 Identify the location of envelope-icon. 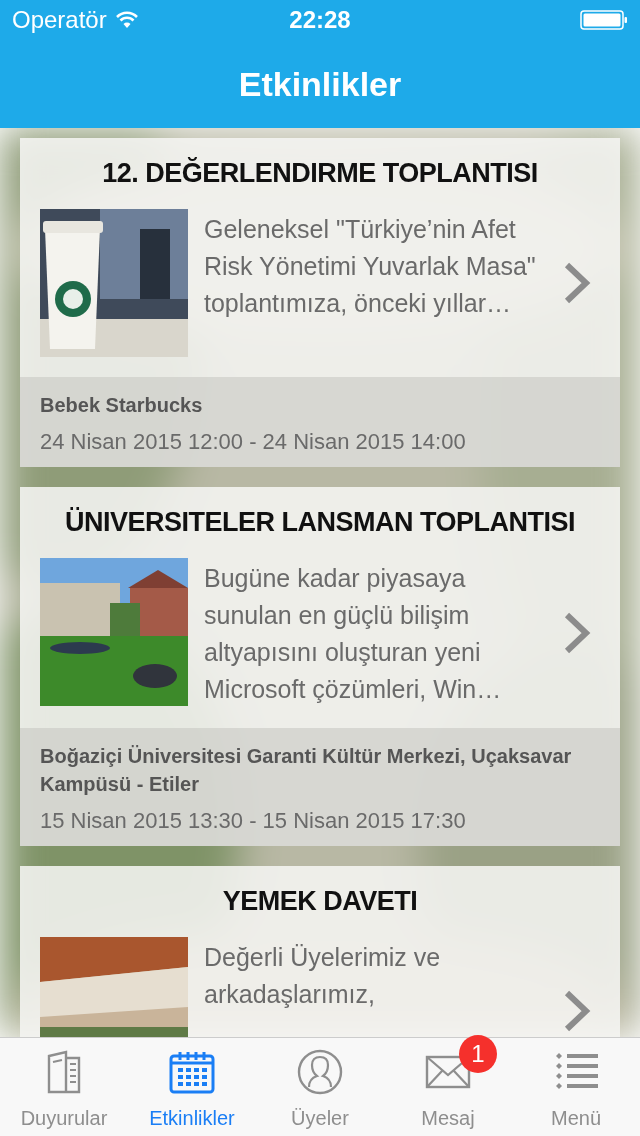
(448, 1072).